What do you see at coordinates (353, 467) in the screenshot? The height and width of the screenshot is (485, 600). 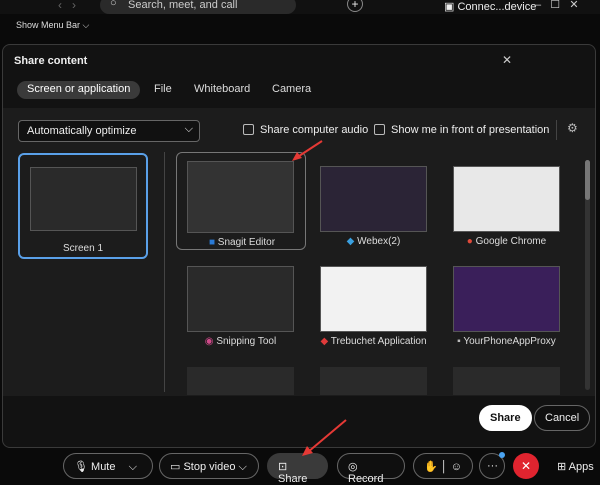 I see `record-icon: ◎` at bounding box center [353, 467].